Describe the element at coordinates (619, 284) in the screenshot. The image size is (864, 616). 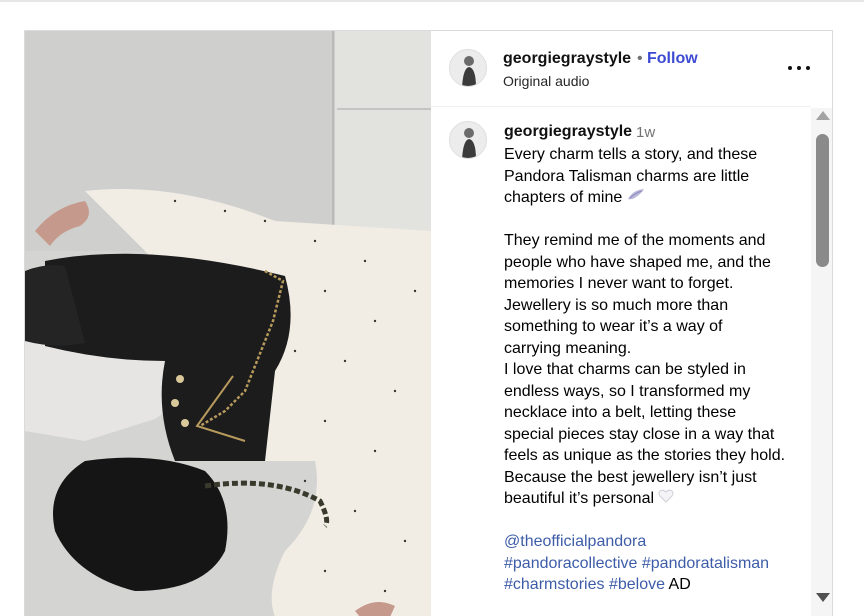
I see `caption-line: memories I never want to forget.` at that location.